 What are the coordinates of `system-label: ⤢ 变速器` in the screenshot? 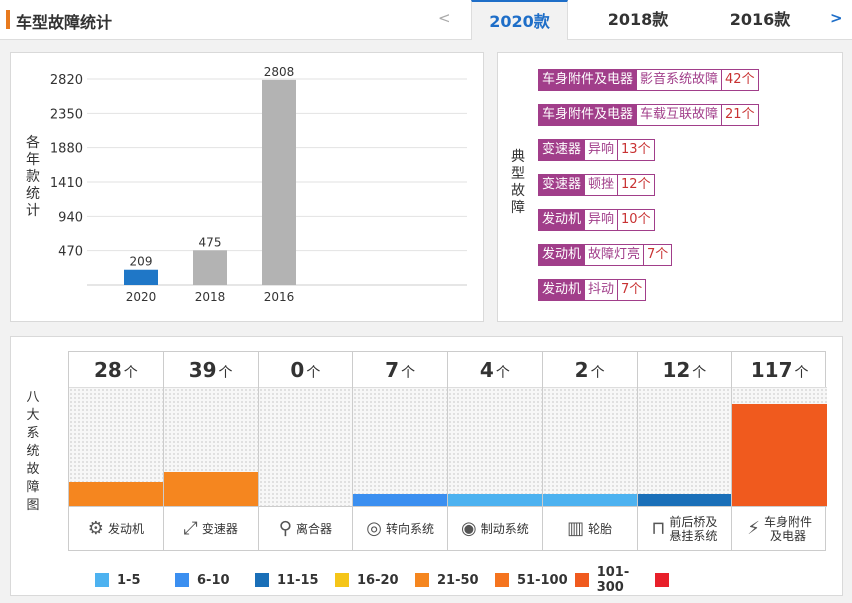 It's located at (210, 528).